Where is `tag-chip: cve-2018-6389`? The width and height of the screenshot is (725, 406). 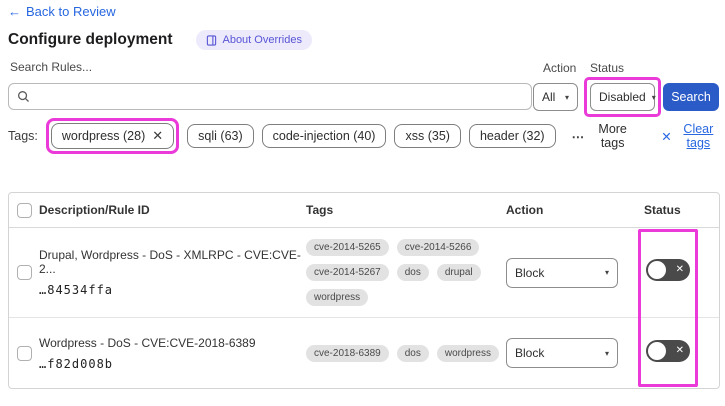 tag-chip: cve-2018-6389 is located at coordinates (347, 353).